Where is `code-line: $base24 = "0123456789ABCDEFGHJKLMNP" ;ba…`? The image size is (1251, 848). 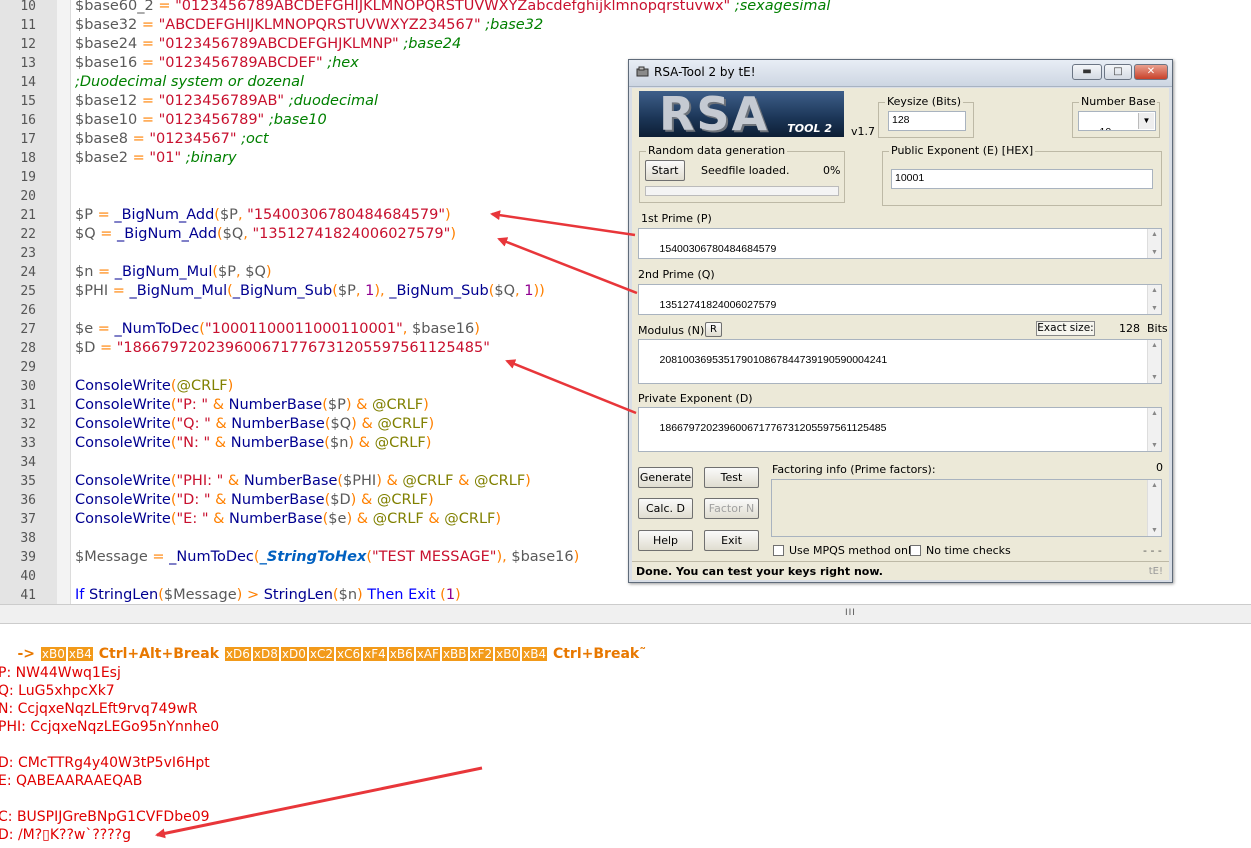 code-line: $base24 = "0123456789ABCDEFGHJKLMNP" ;ba… is located at coordinates (268, 44).